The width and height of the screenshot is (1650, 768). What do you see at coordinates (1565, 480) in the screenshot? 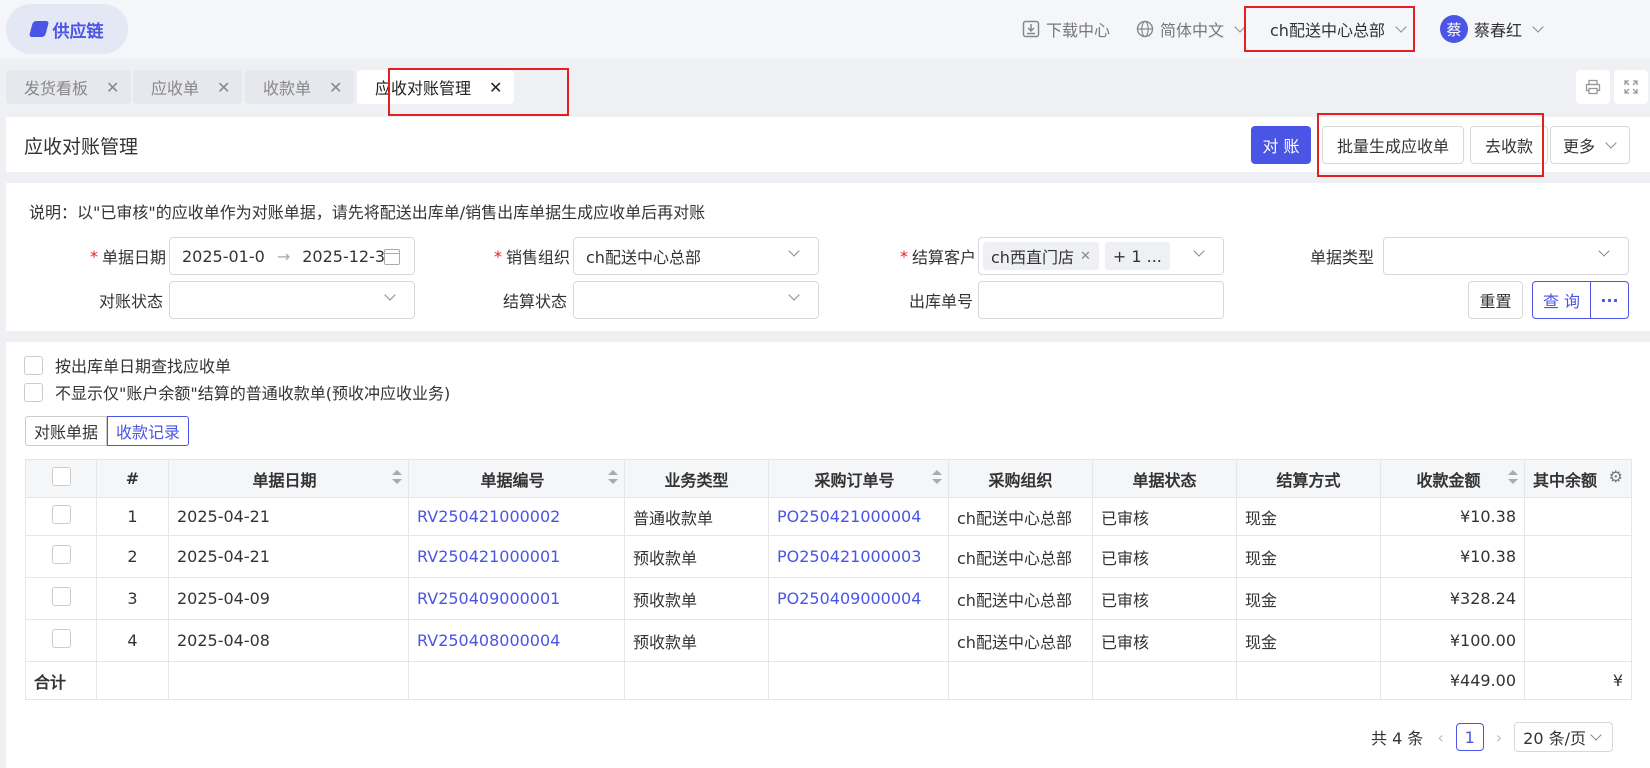
I see `col-label: 其中余额` at bounding box center [1565, 480].